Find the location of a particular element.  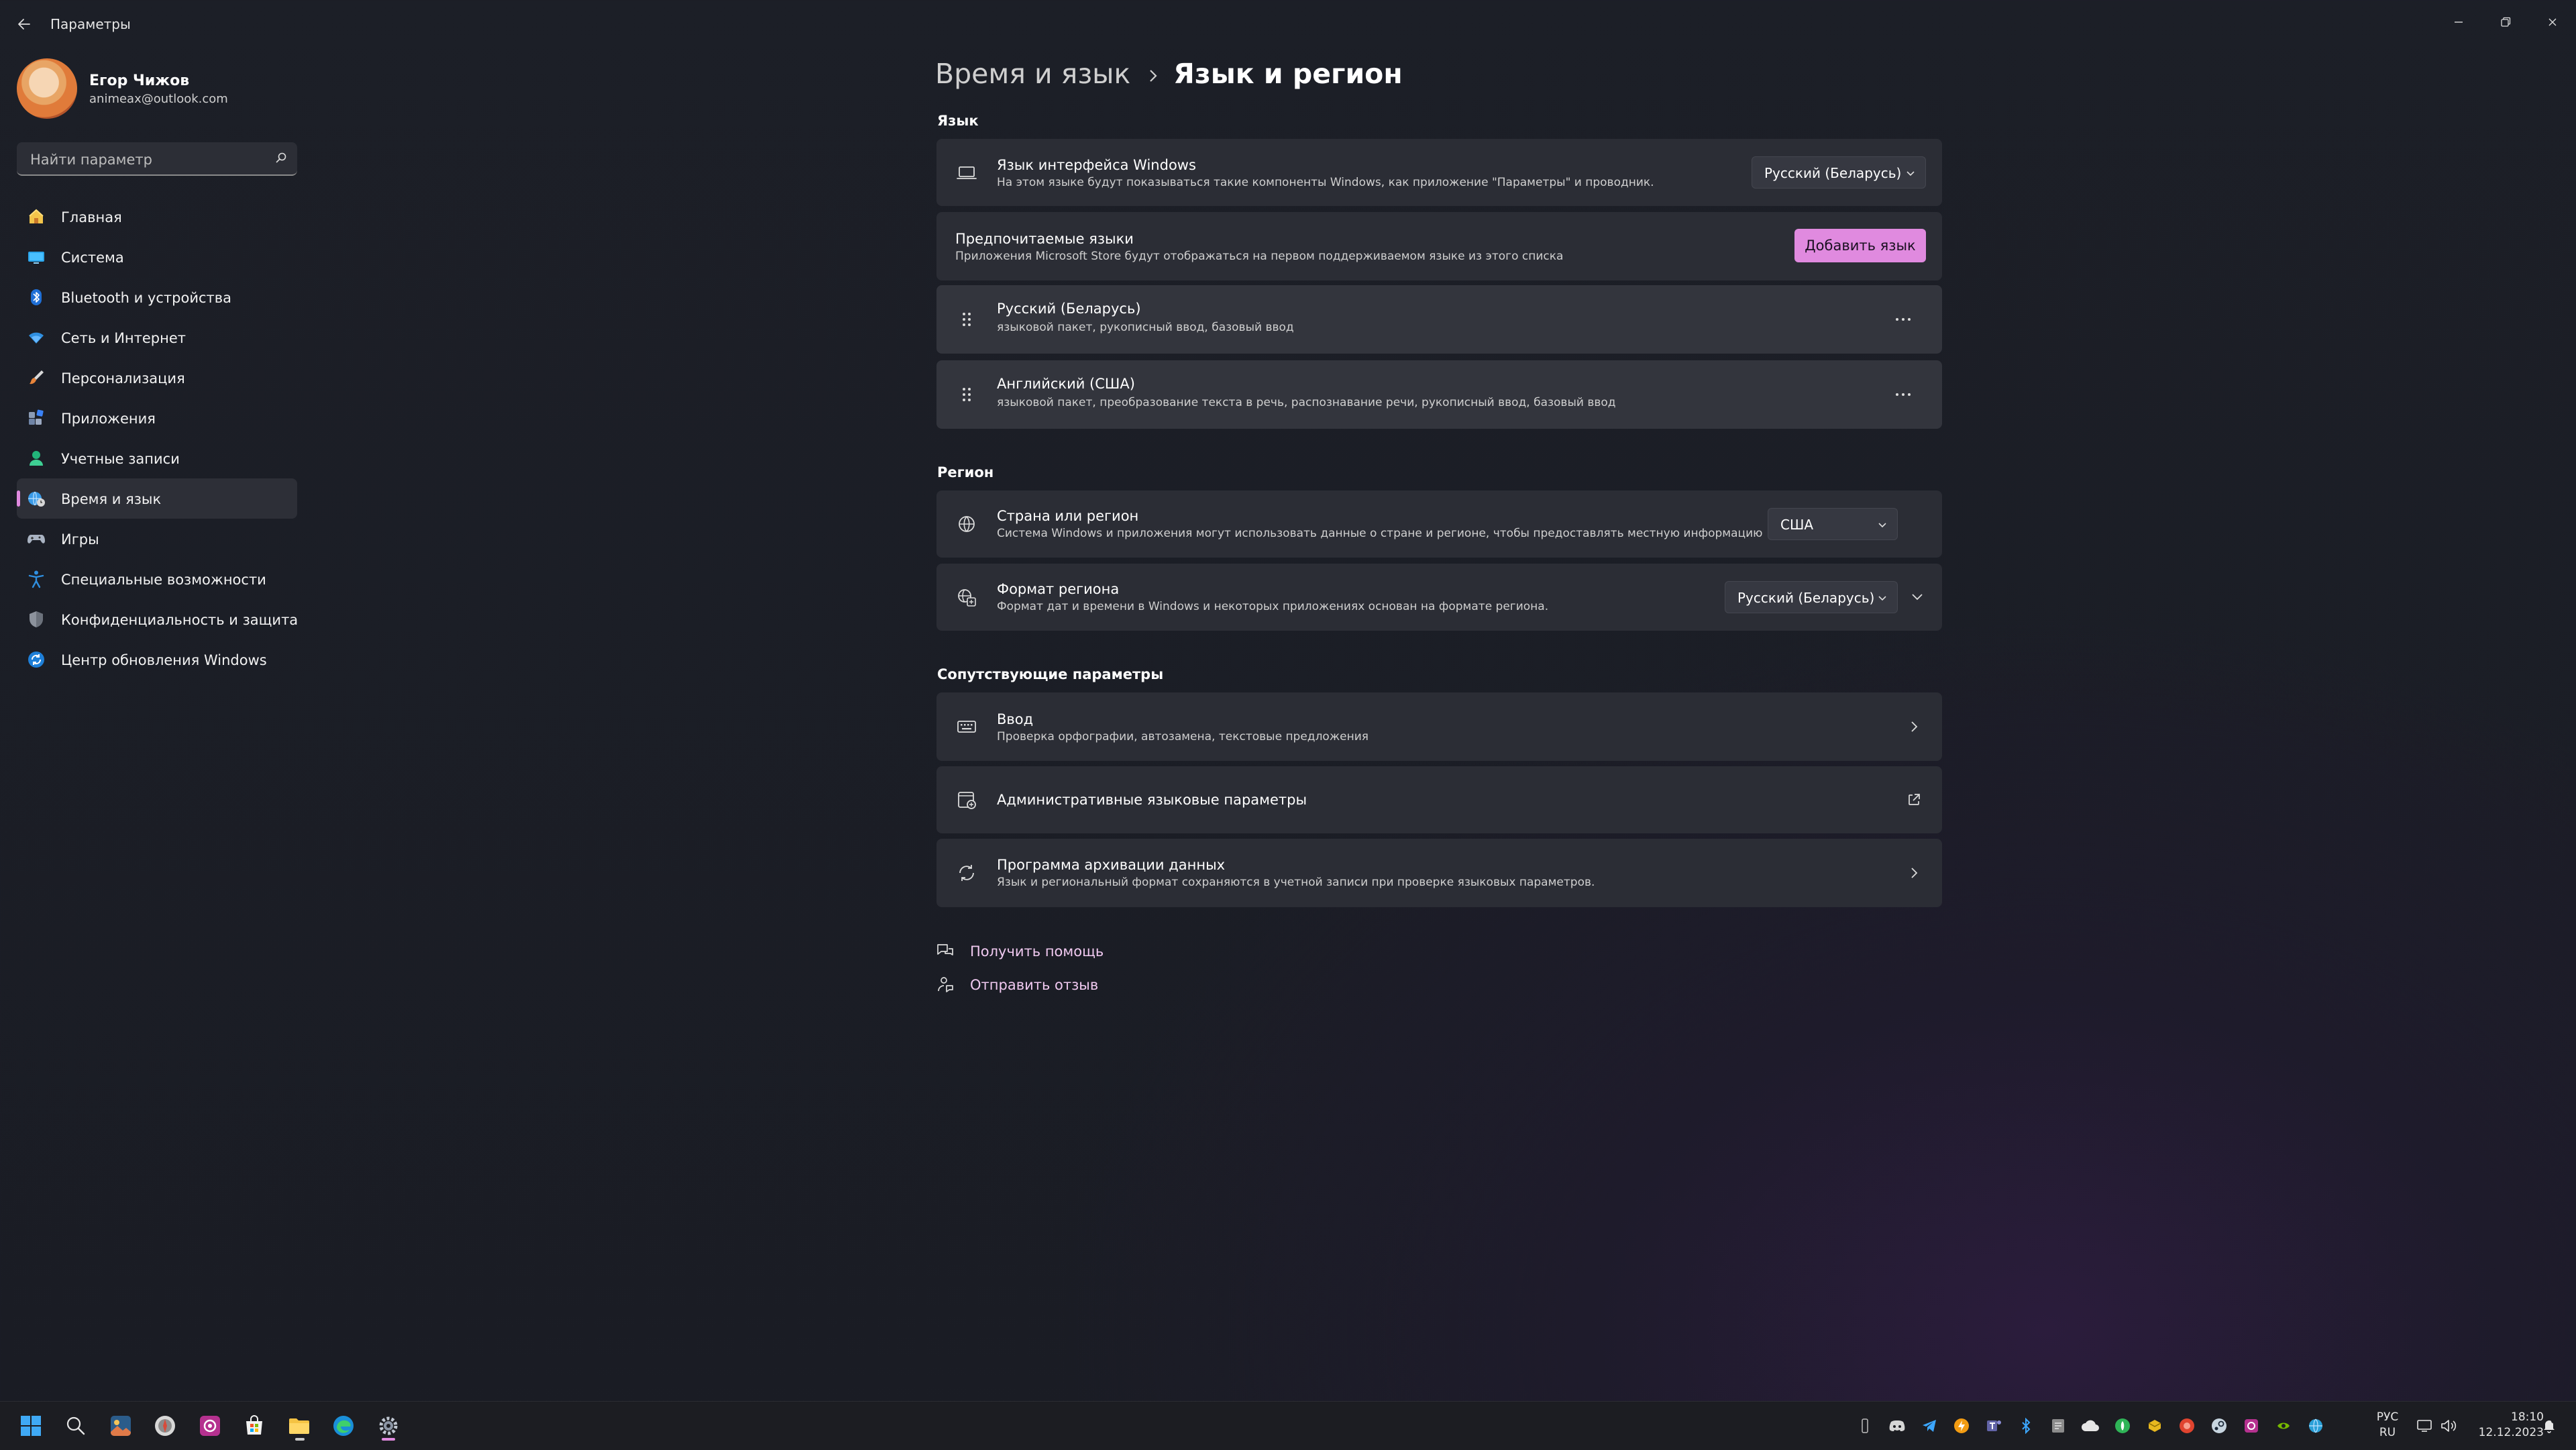

get-help-link: Получить помощь is located at coordinates (1042, 951).